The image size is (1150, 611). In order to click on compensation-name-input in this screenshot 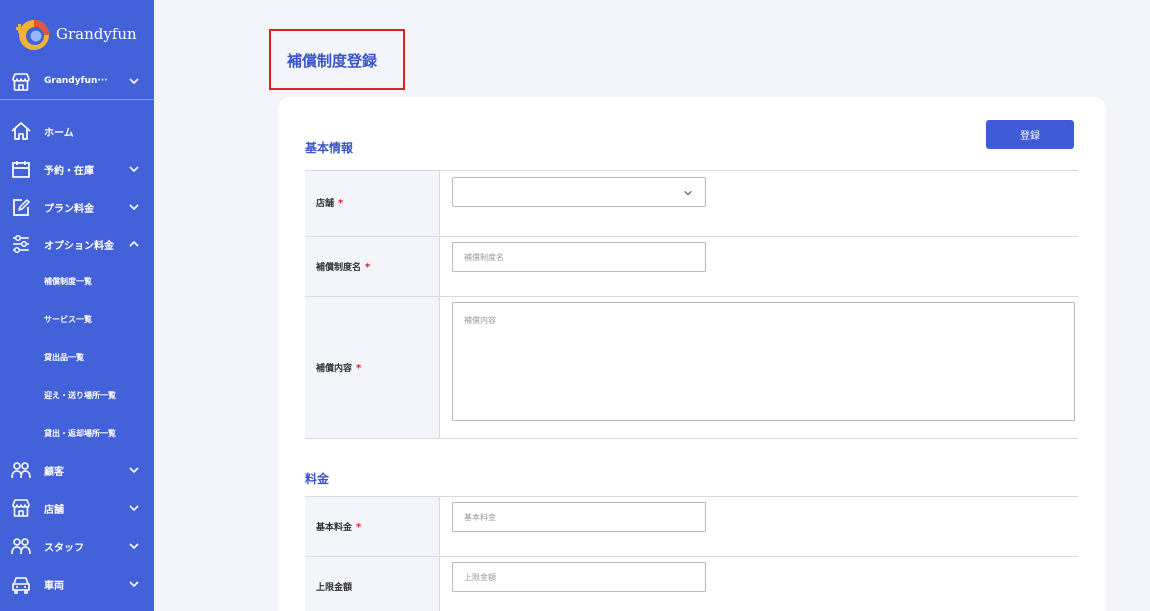, I will do `click(579, 257)`.